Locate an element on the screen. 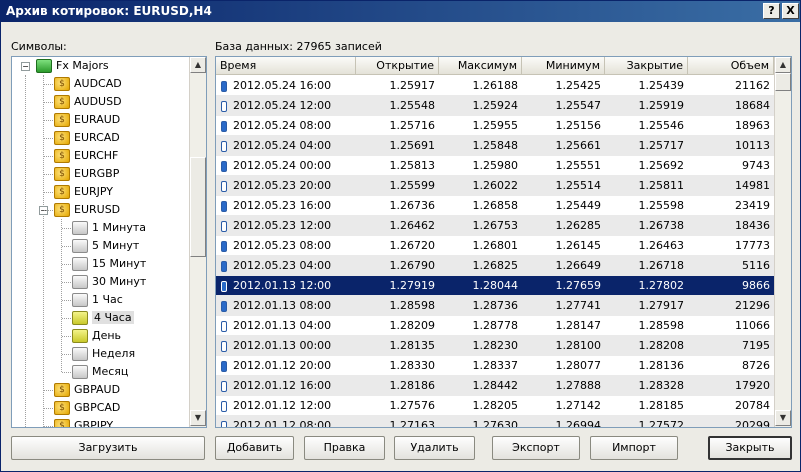 The height and width of the screenshot is (472, 801). row-time: 2012.05.23 20:00 is located at coordinates (282, 185).